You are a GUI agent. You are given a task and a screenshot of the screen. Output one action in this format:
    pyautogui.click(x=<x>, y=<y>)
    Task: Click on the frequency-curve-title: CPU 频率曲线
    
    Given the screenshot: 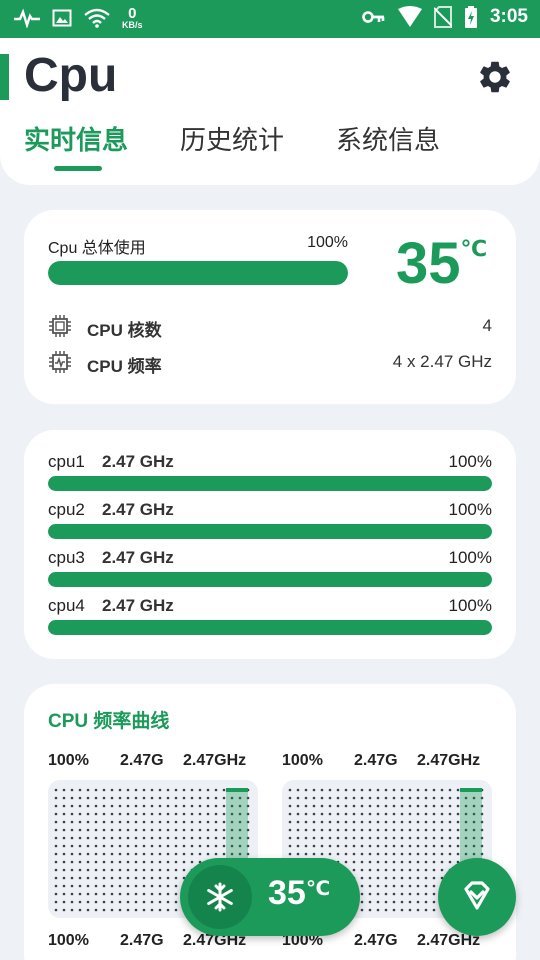 What is the action you would take?
    pyautogui.click(x=109, y=721)
    